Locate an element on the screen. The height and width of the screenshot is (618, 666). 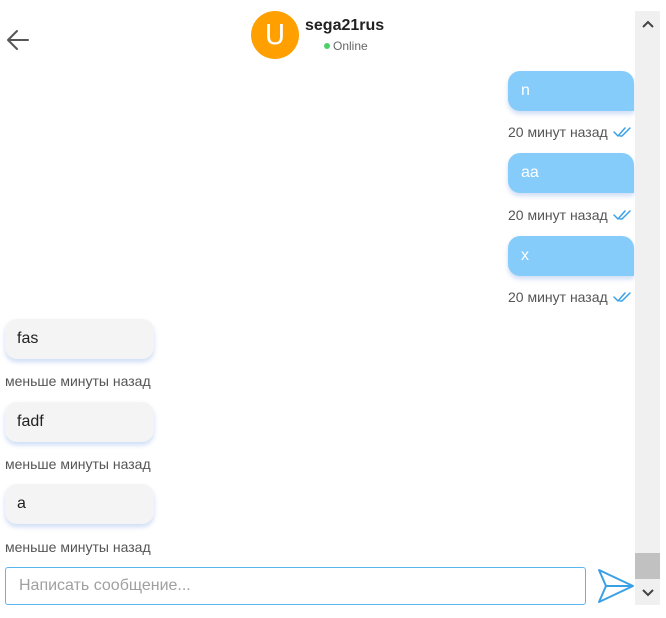
message-bubble-incoming: a is located at coordinates (79, 504).